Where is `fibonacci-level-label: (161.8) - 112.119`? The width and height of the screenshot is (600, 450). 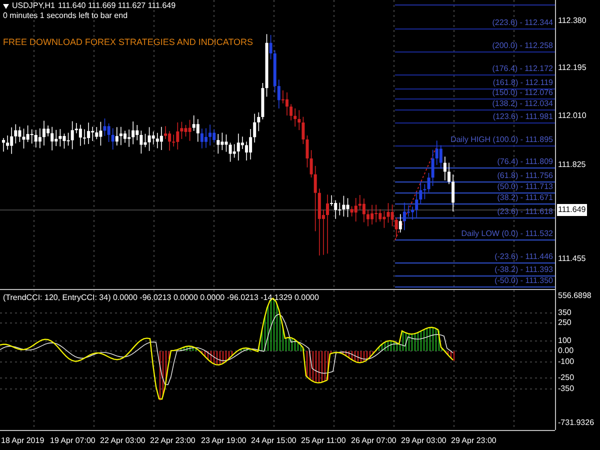 fibonacci-level-label: (161.8) - 112.119 is located at coordinates (522, 83).